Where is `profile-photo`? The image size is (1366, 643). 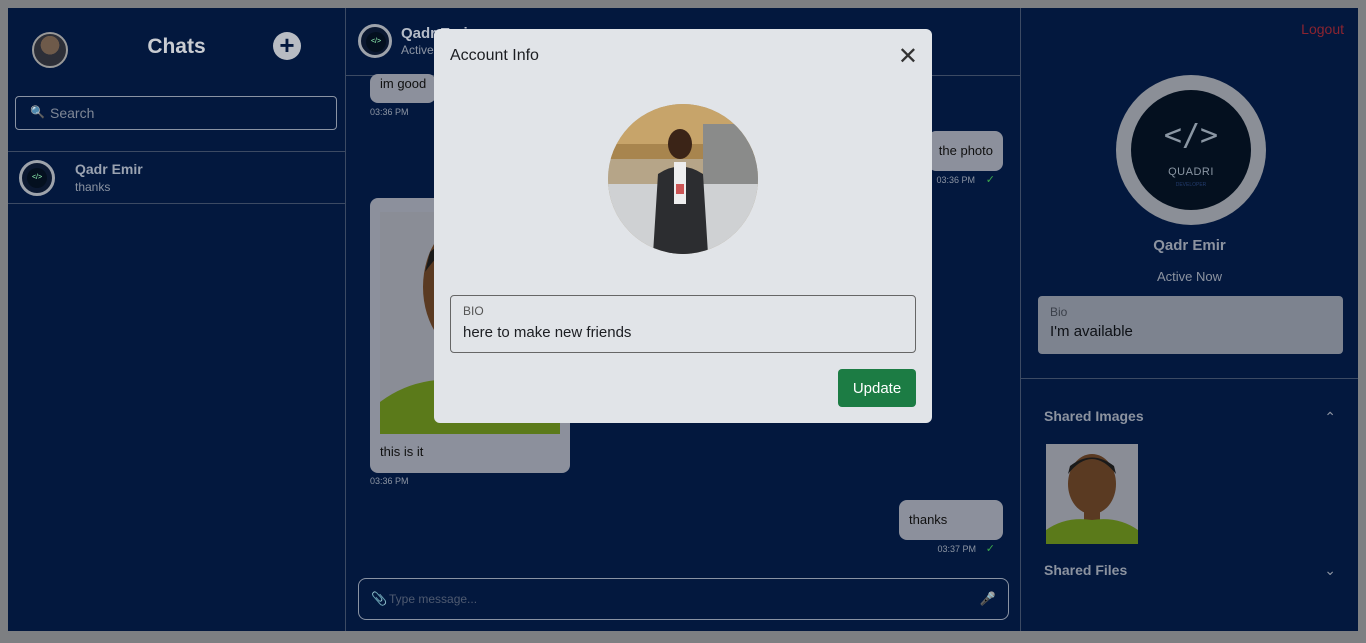
profile-photo is located at coordinates (683, 179).